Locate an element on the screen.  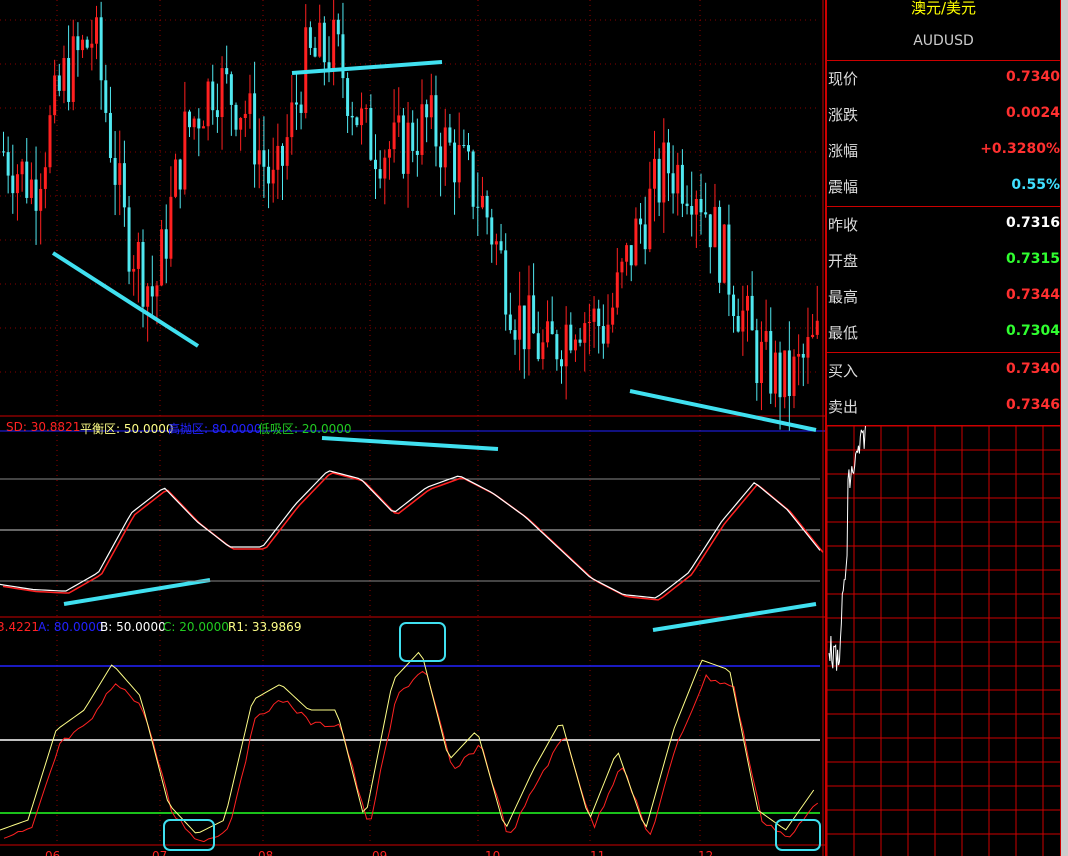
a-label: A: 80.0000 is located at coordinates (71, 627).